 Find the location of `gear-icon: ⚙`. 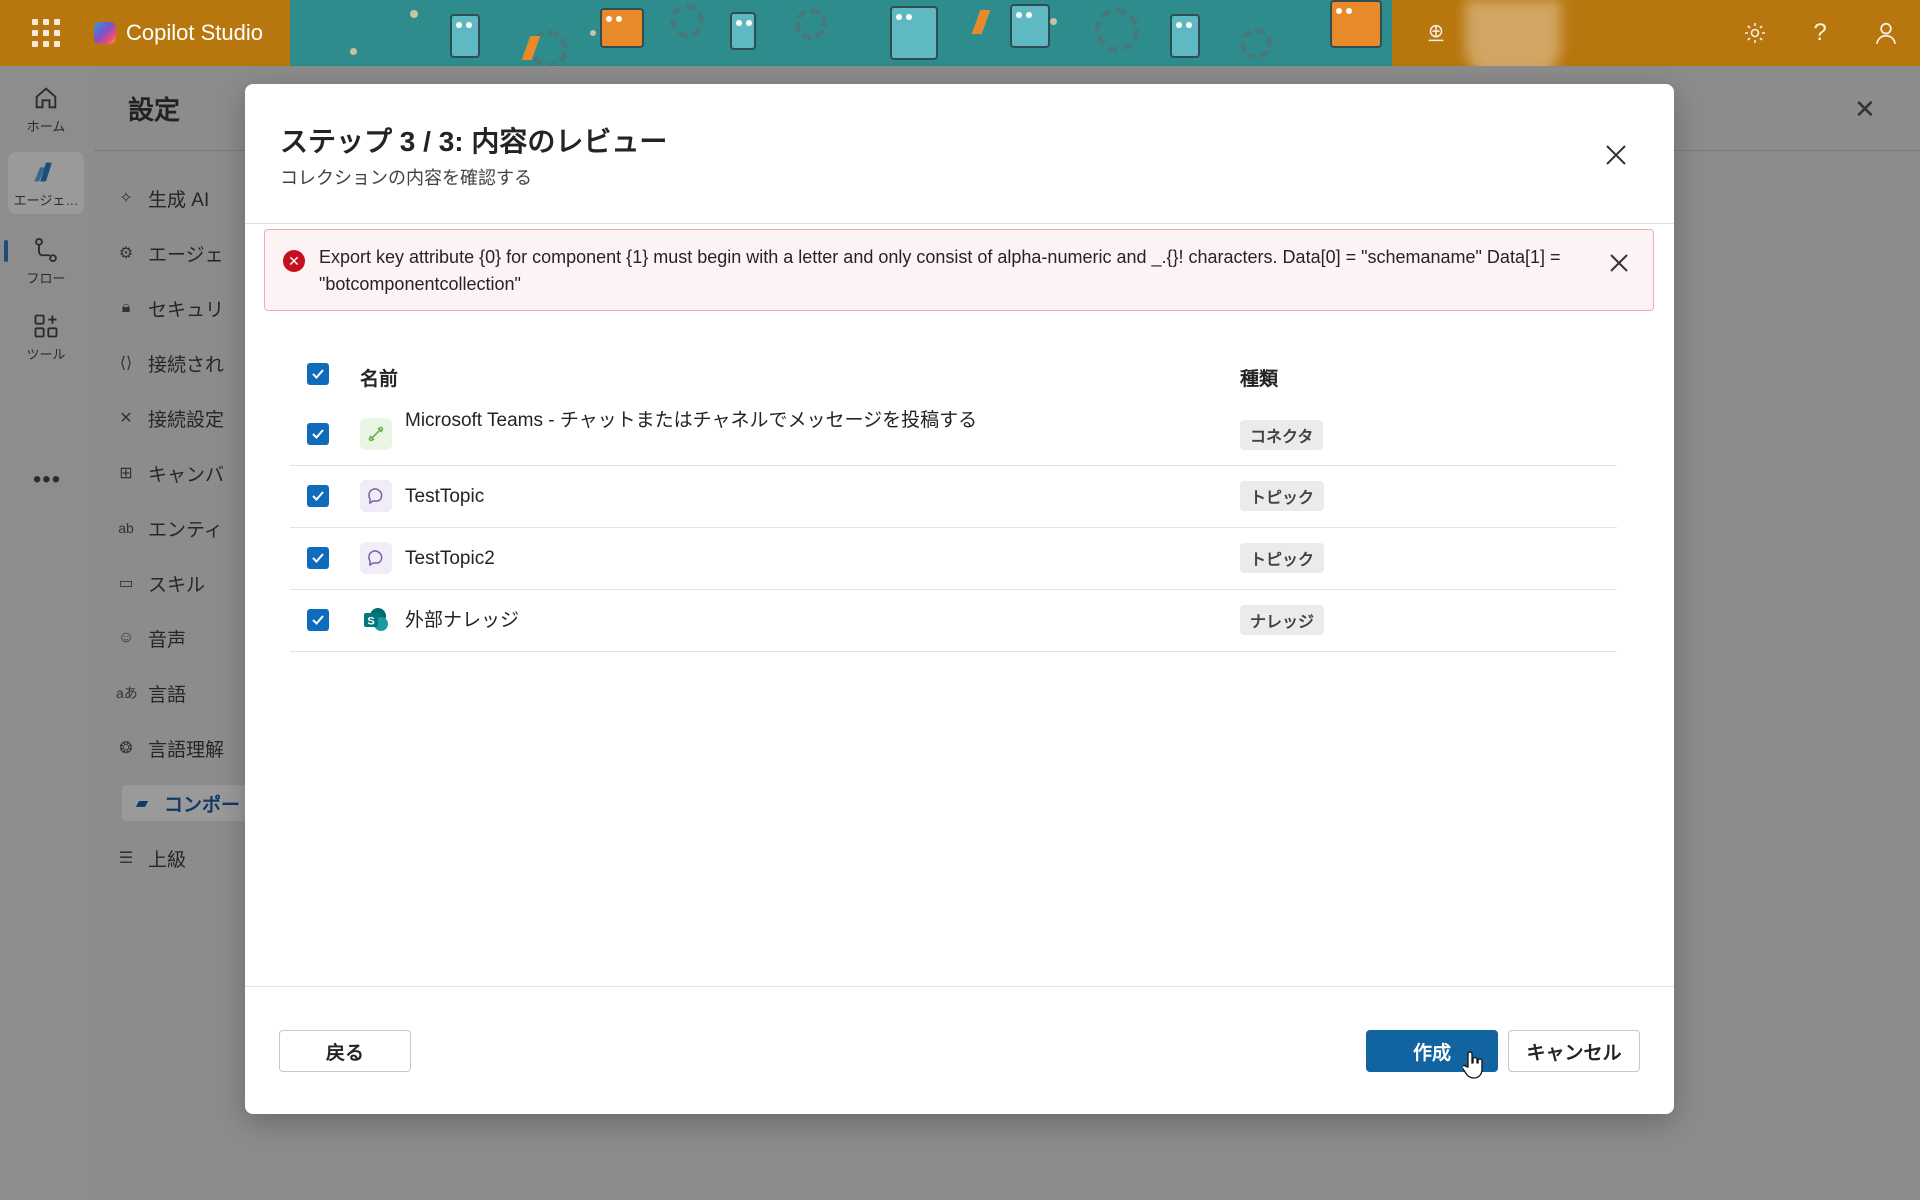

gear-icon: ⚙ is located at coordinates (126, 253).